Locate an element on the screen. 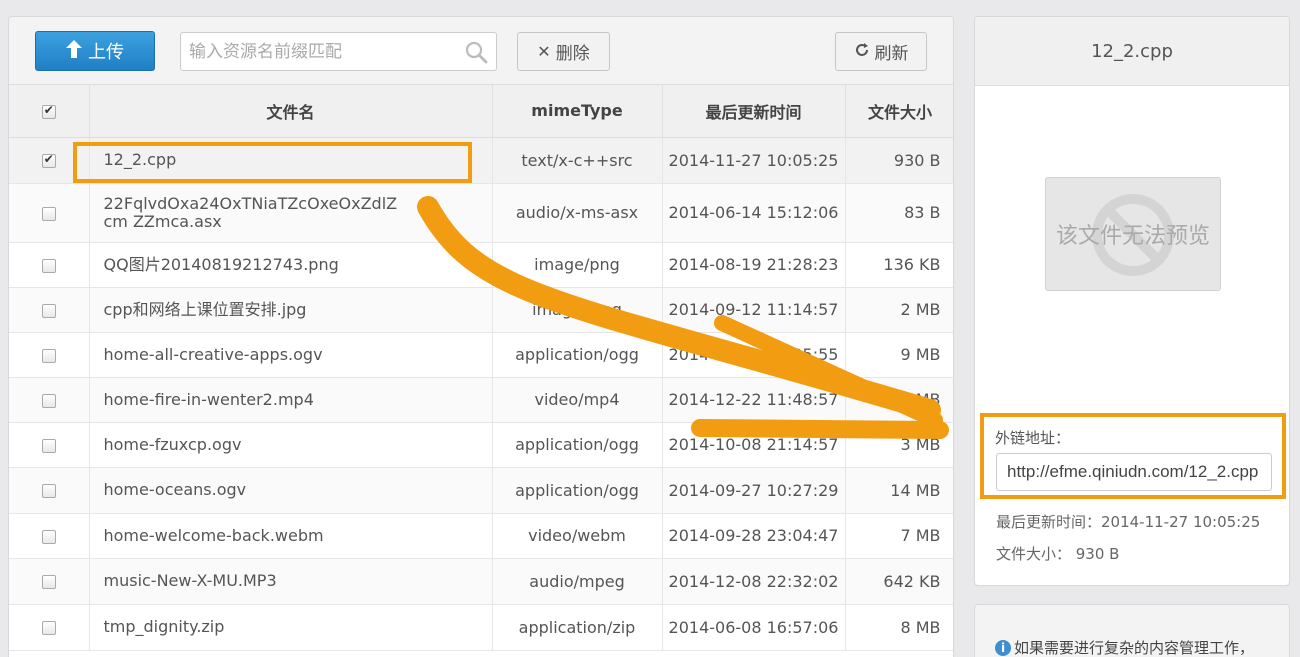 This screenshot has width=1300, height=657. table-header-row: 文件名 mimeType 最后更新时间 文件大小 is located at coordinates (481, 111).